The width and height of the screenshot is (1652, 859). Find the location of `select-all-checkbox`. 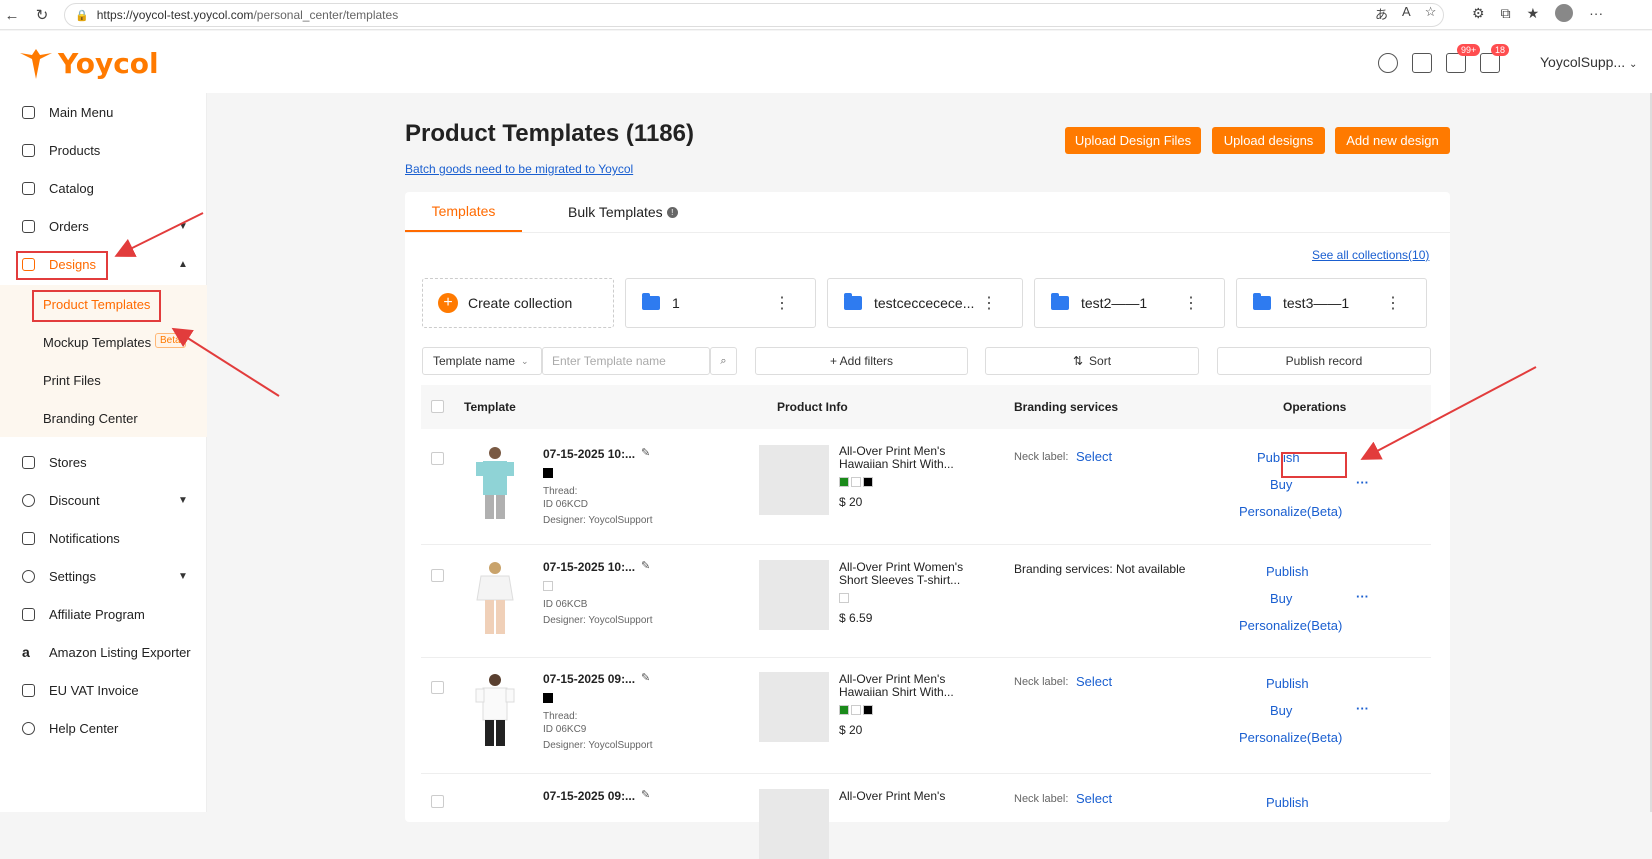

select-all-checkbox is located at coordinates (437, 406).